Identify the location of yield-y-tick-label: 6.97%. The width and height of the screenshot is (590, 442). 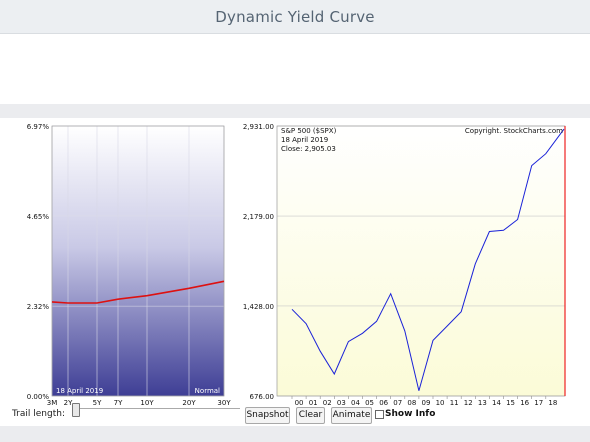
(38, 127).